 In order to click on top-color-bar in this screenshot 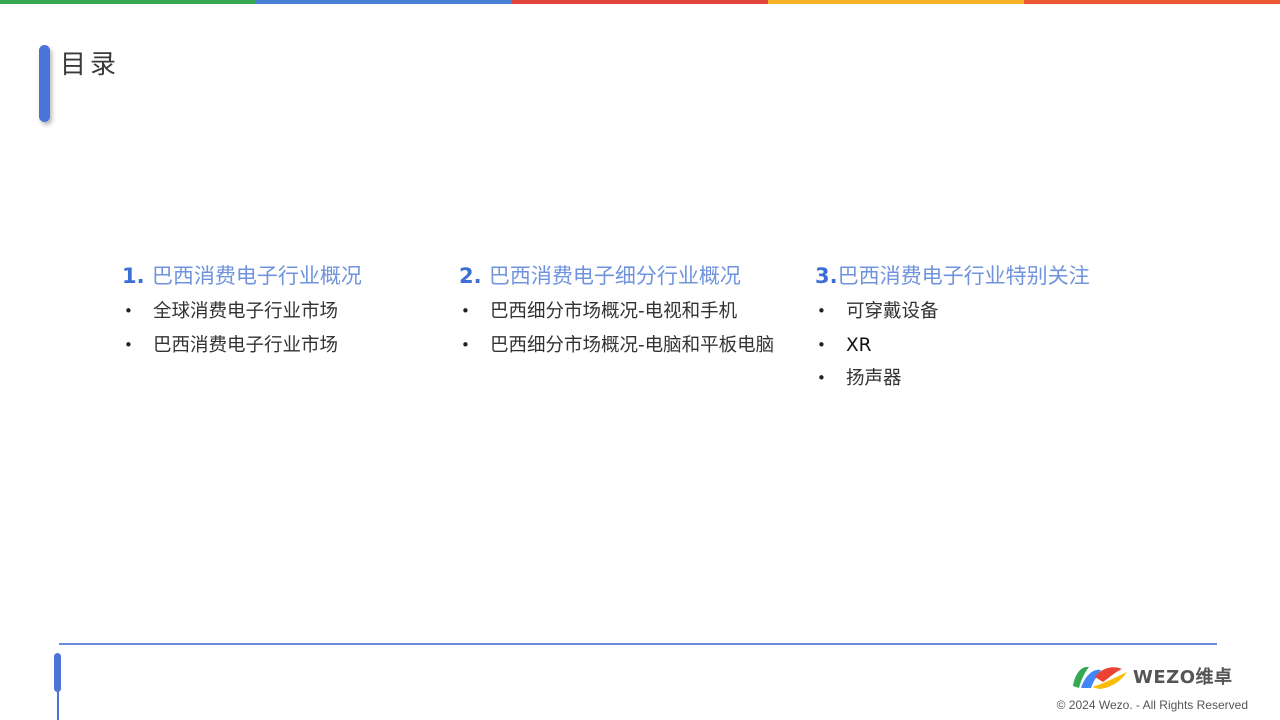, I will do `click(640, 2)`.